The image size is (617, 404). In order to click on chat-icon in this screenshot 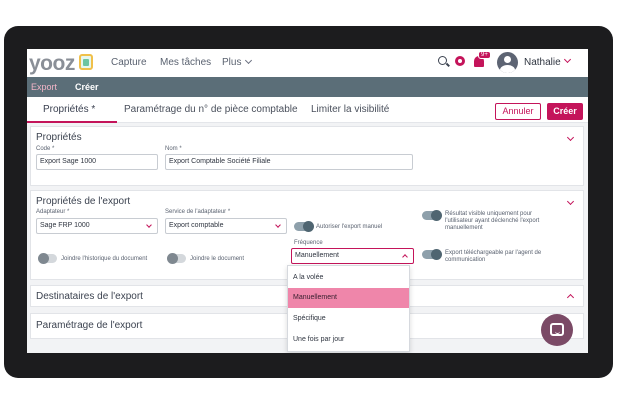, I will do `click(557, 329)`.